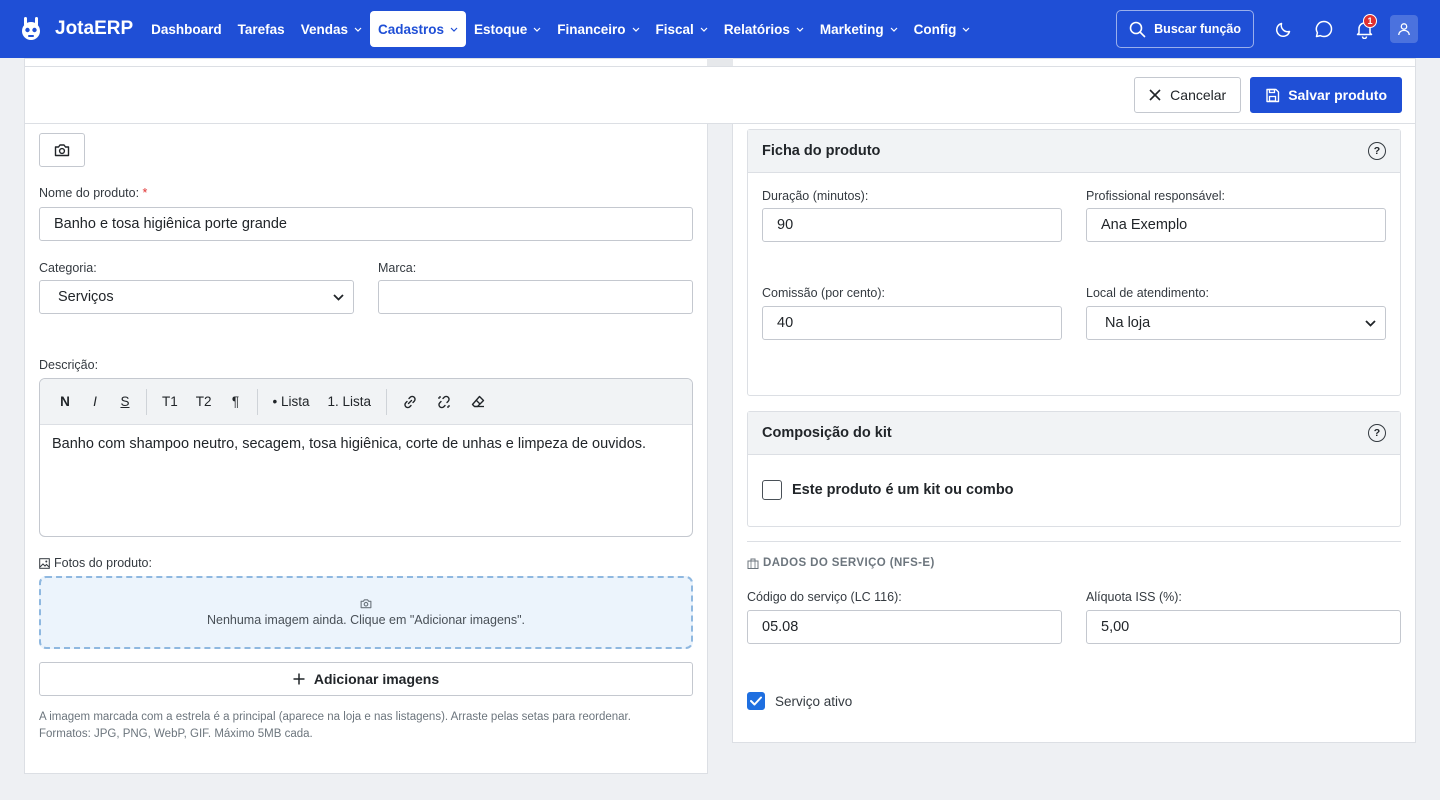 Image resolution: width=1440 pixels, height=800 pixels. I want to click on user-icon, so click(1404, 29).